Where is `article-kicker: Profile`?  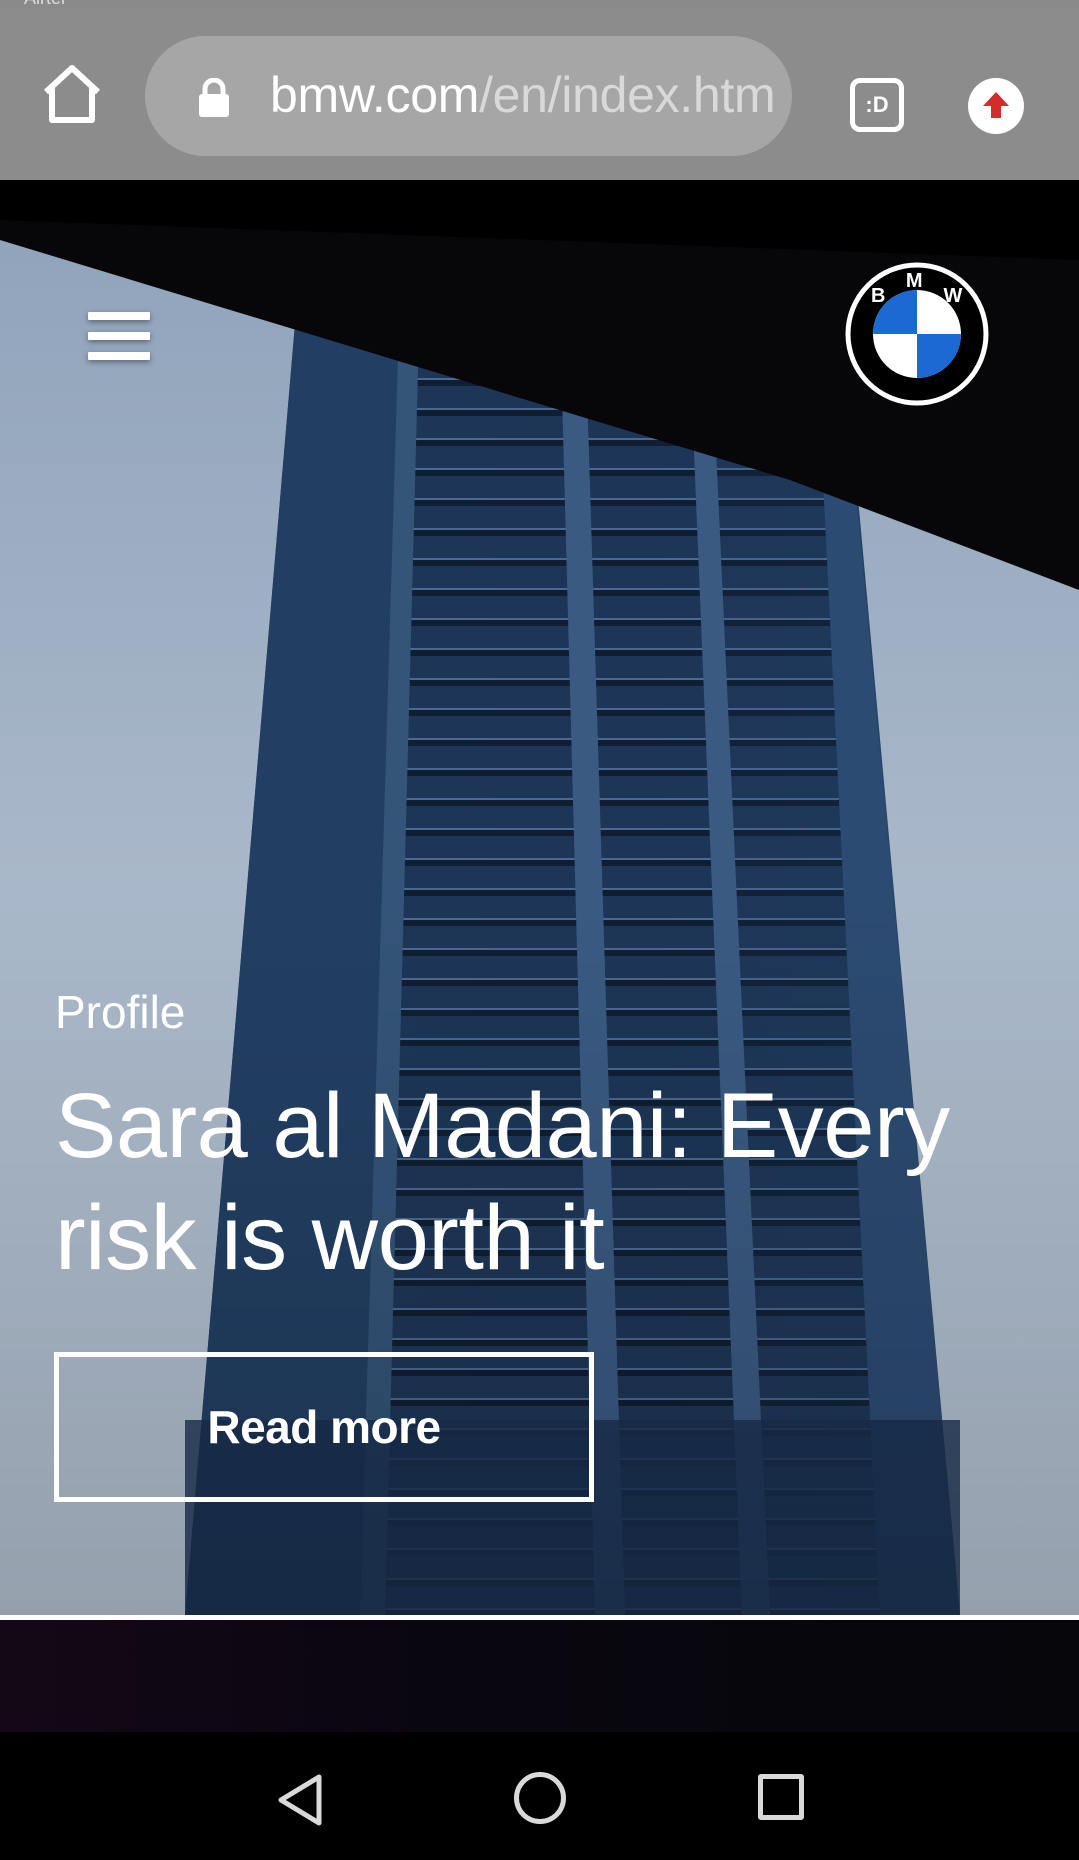
article-kicker: Profile is located at coordinates (120, 1012).